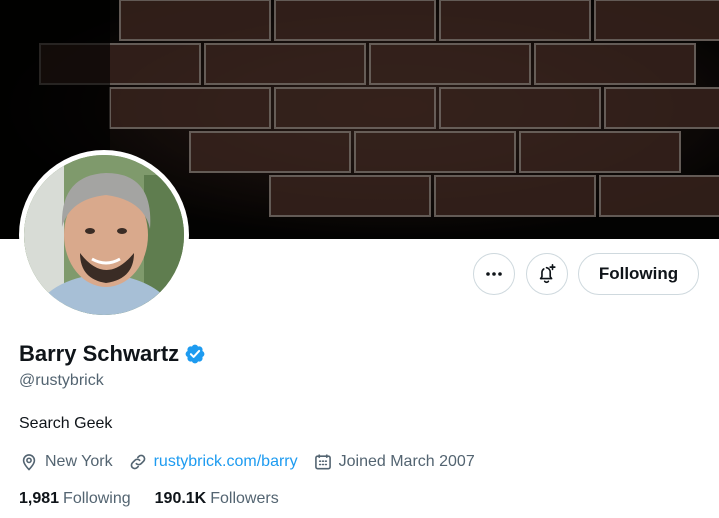  Describe the element at coordinates (66, 423) in the screenshot. I see `profile-bio: Search Geek` at that location.